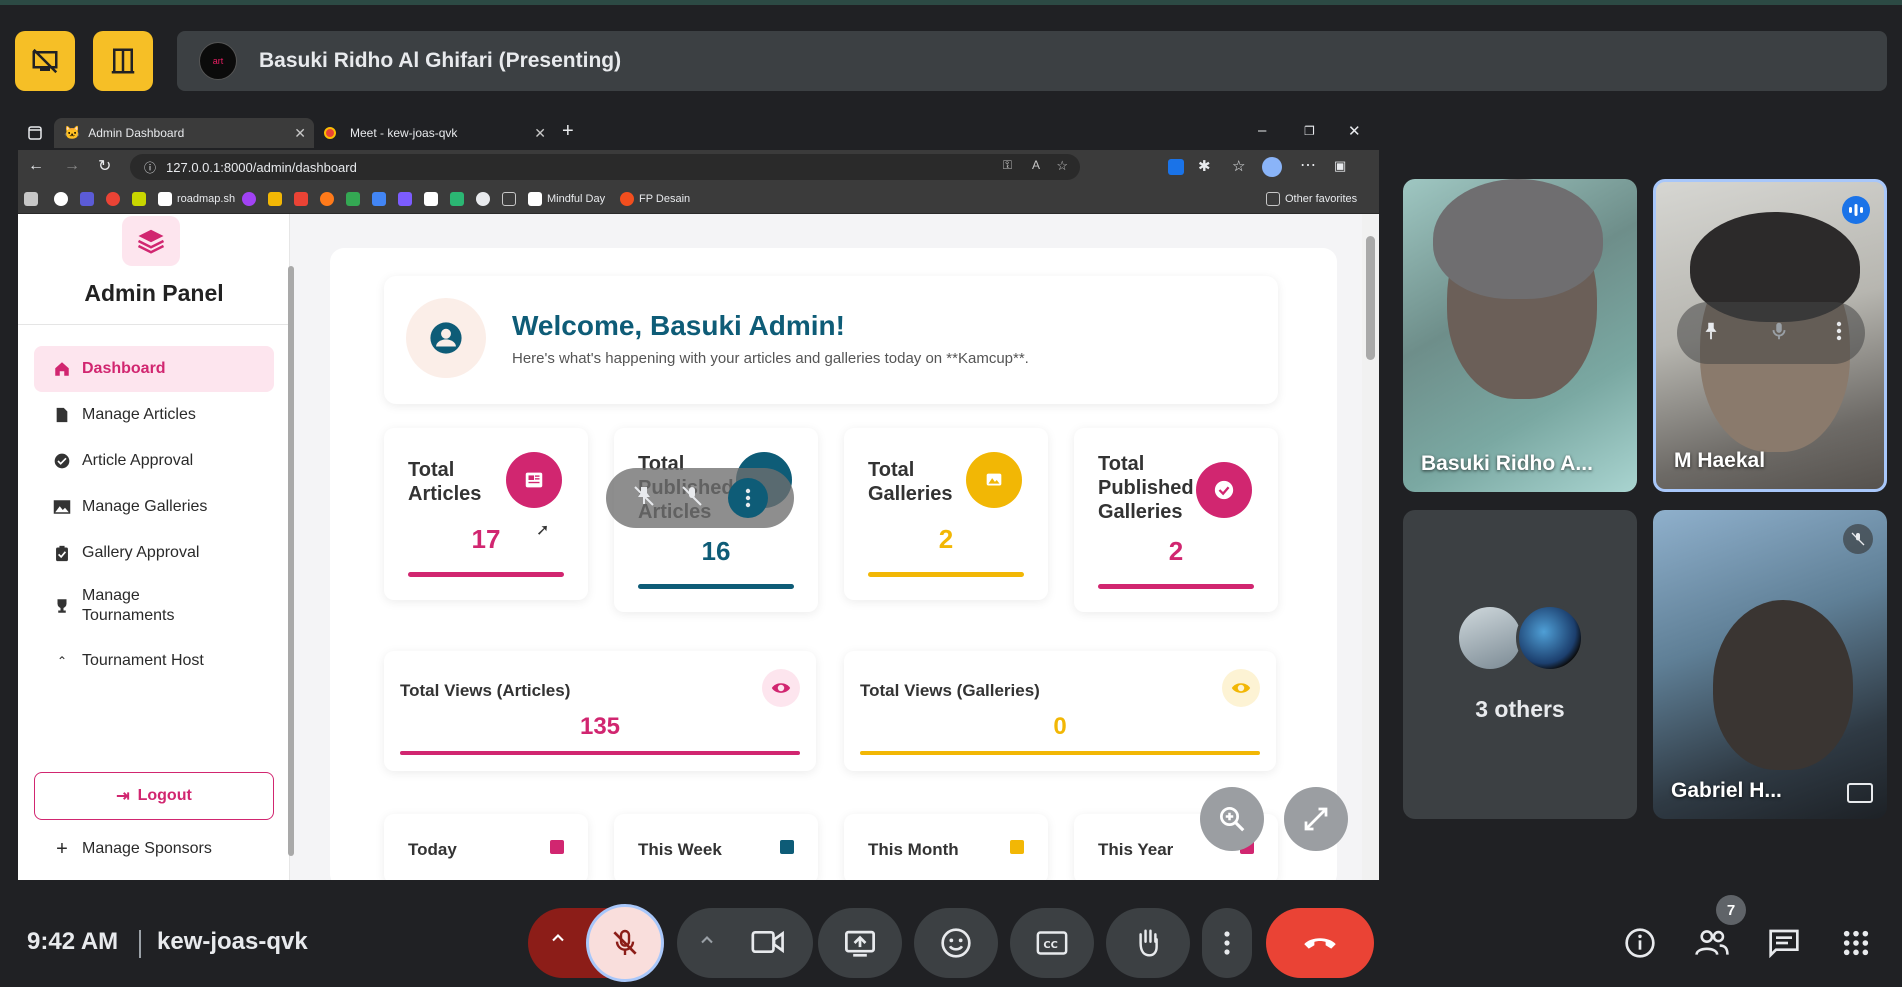 This screenshot has width=1902, height=987. I want to click on address-bar: ⓘ 127.0.0.1:8000/admin/dashboard ☆ A ⚿, so click(605, 167).